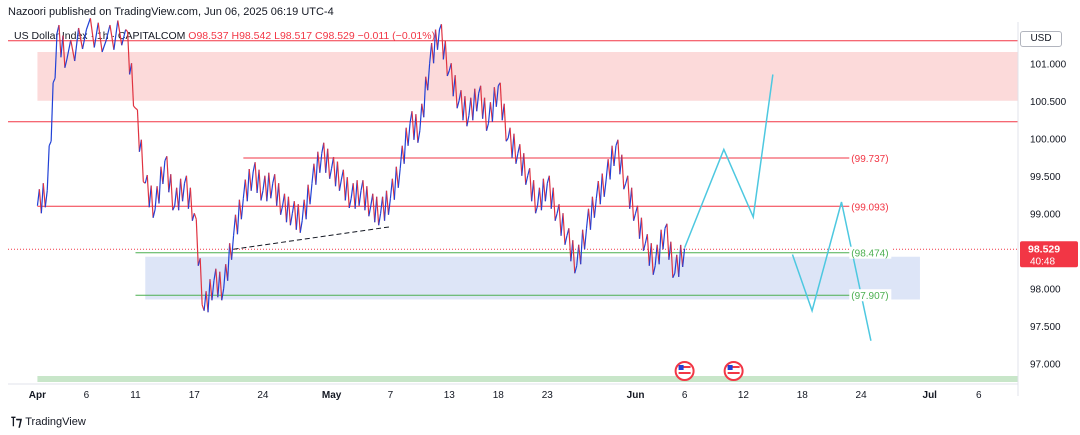 The image size is (1080, 435). I want to click on x-tick-label: 24, so click(862, 395).